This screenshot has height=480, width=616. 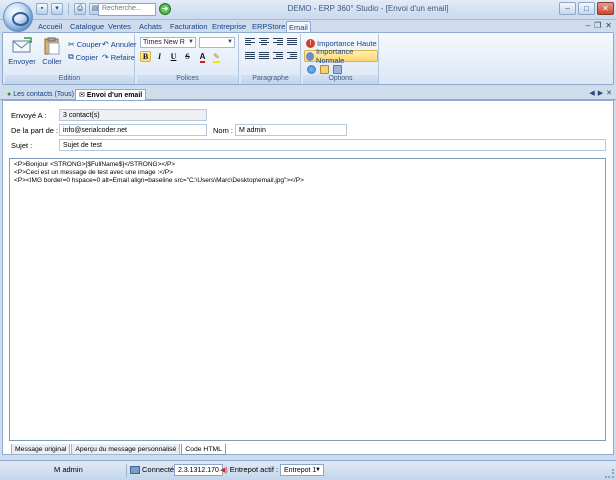 I want to click on group-label-paragraphe: Paragraphe, so click(x=270, y=79).